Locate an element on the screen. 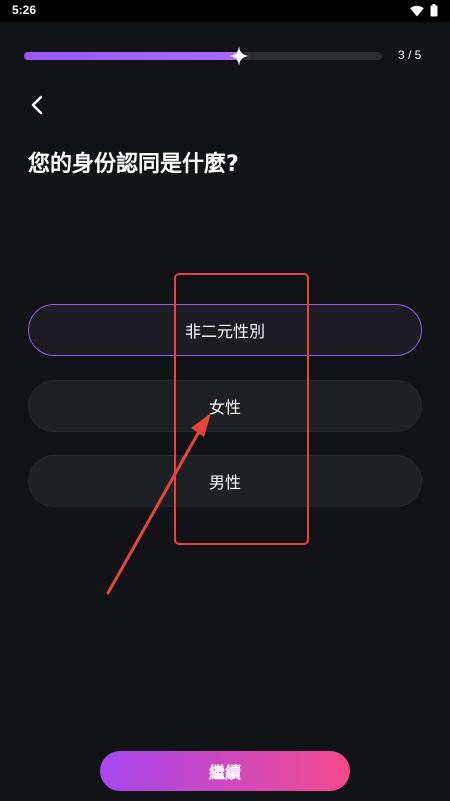 The height and width of the screenshot is (801, 450). status-time: 5:26 is located at coordinates (24, 10).